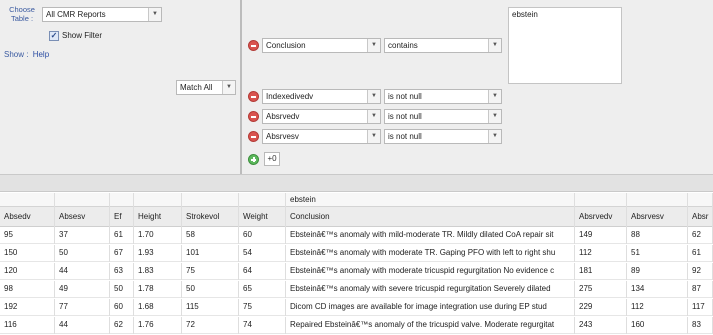 This screenshot has width=713, height=335. I want to click on table-cell: 74, so click(262, 325).